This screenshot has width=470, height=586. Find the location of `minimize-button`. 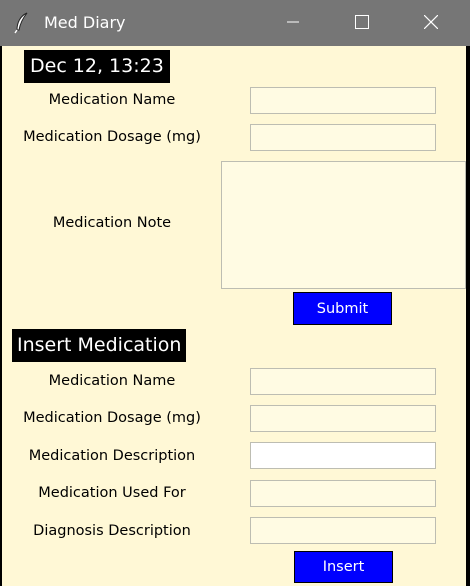

minimize-button is located at coordinates (293, 23).